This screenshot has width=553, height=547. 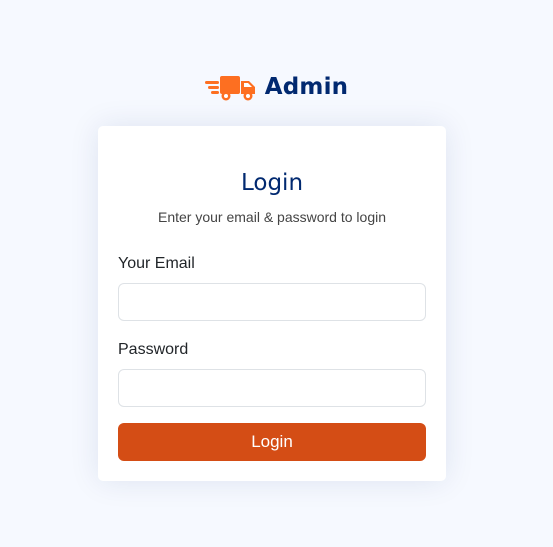 I want to click on card-title: Login, so click(x=272, y=183).